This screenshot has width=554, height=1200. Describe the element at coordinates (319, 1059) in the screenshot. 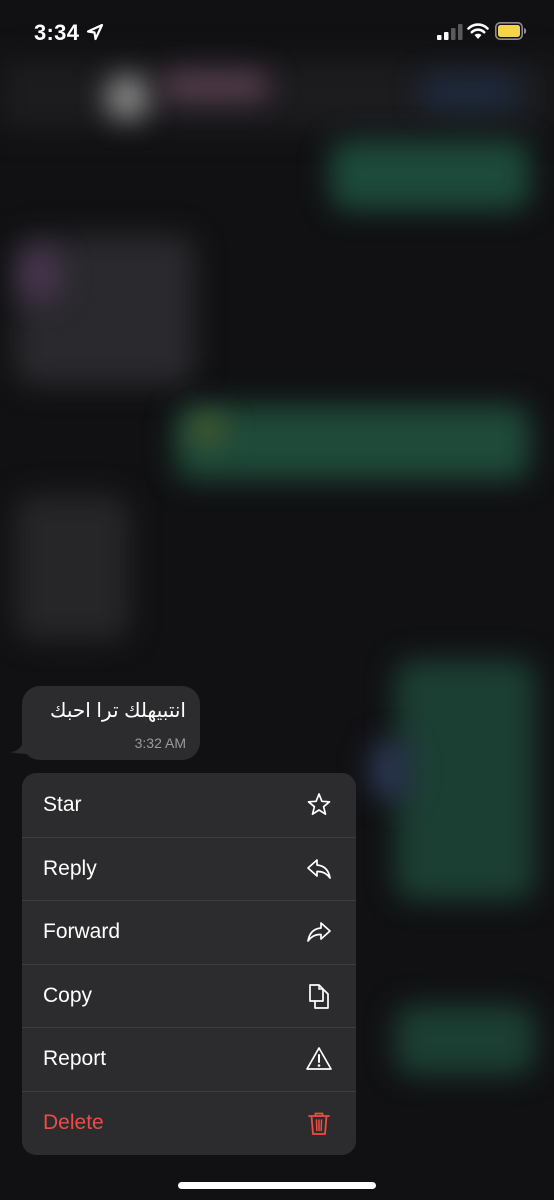

I see `warning-icon` at that location.